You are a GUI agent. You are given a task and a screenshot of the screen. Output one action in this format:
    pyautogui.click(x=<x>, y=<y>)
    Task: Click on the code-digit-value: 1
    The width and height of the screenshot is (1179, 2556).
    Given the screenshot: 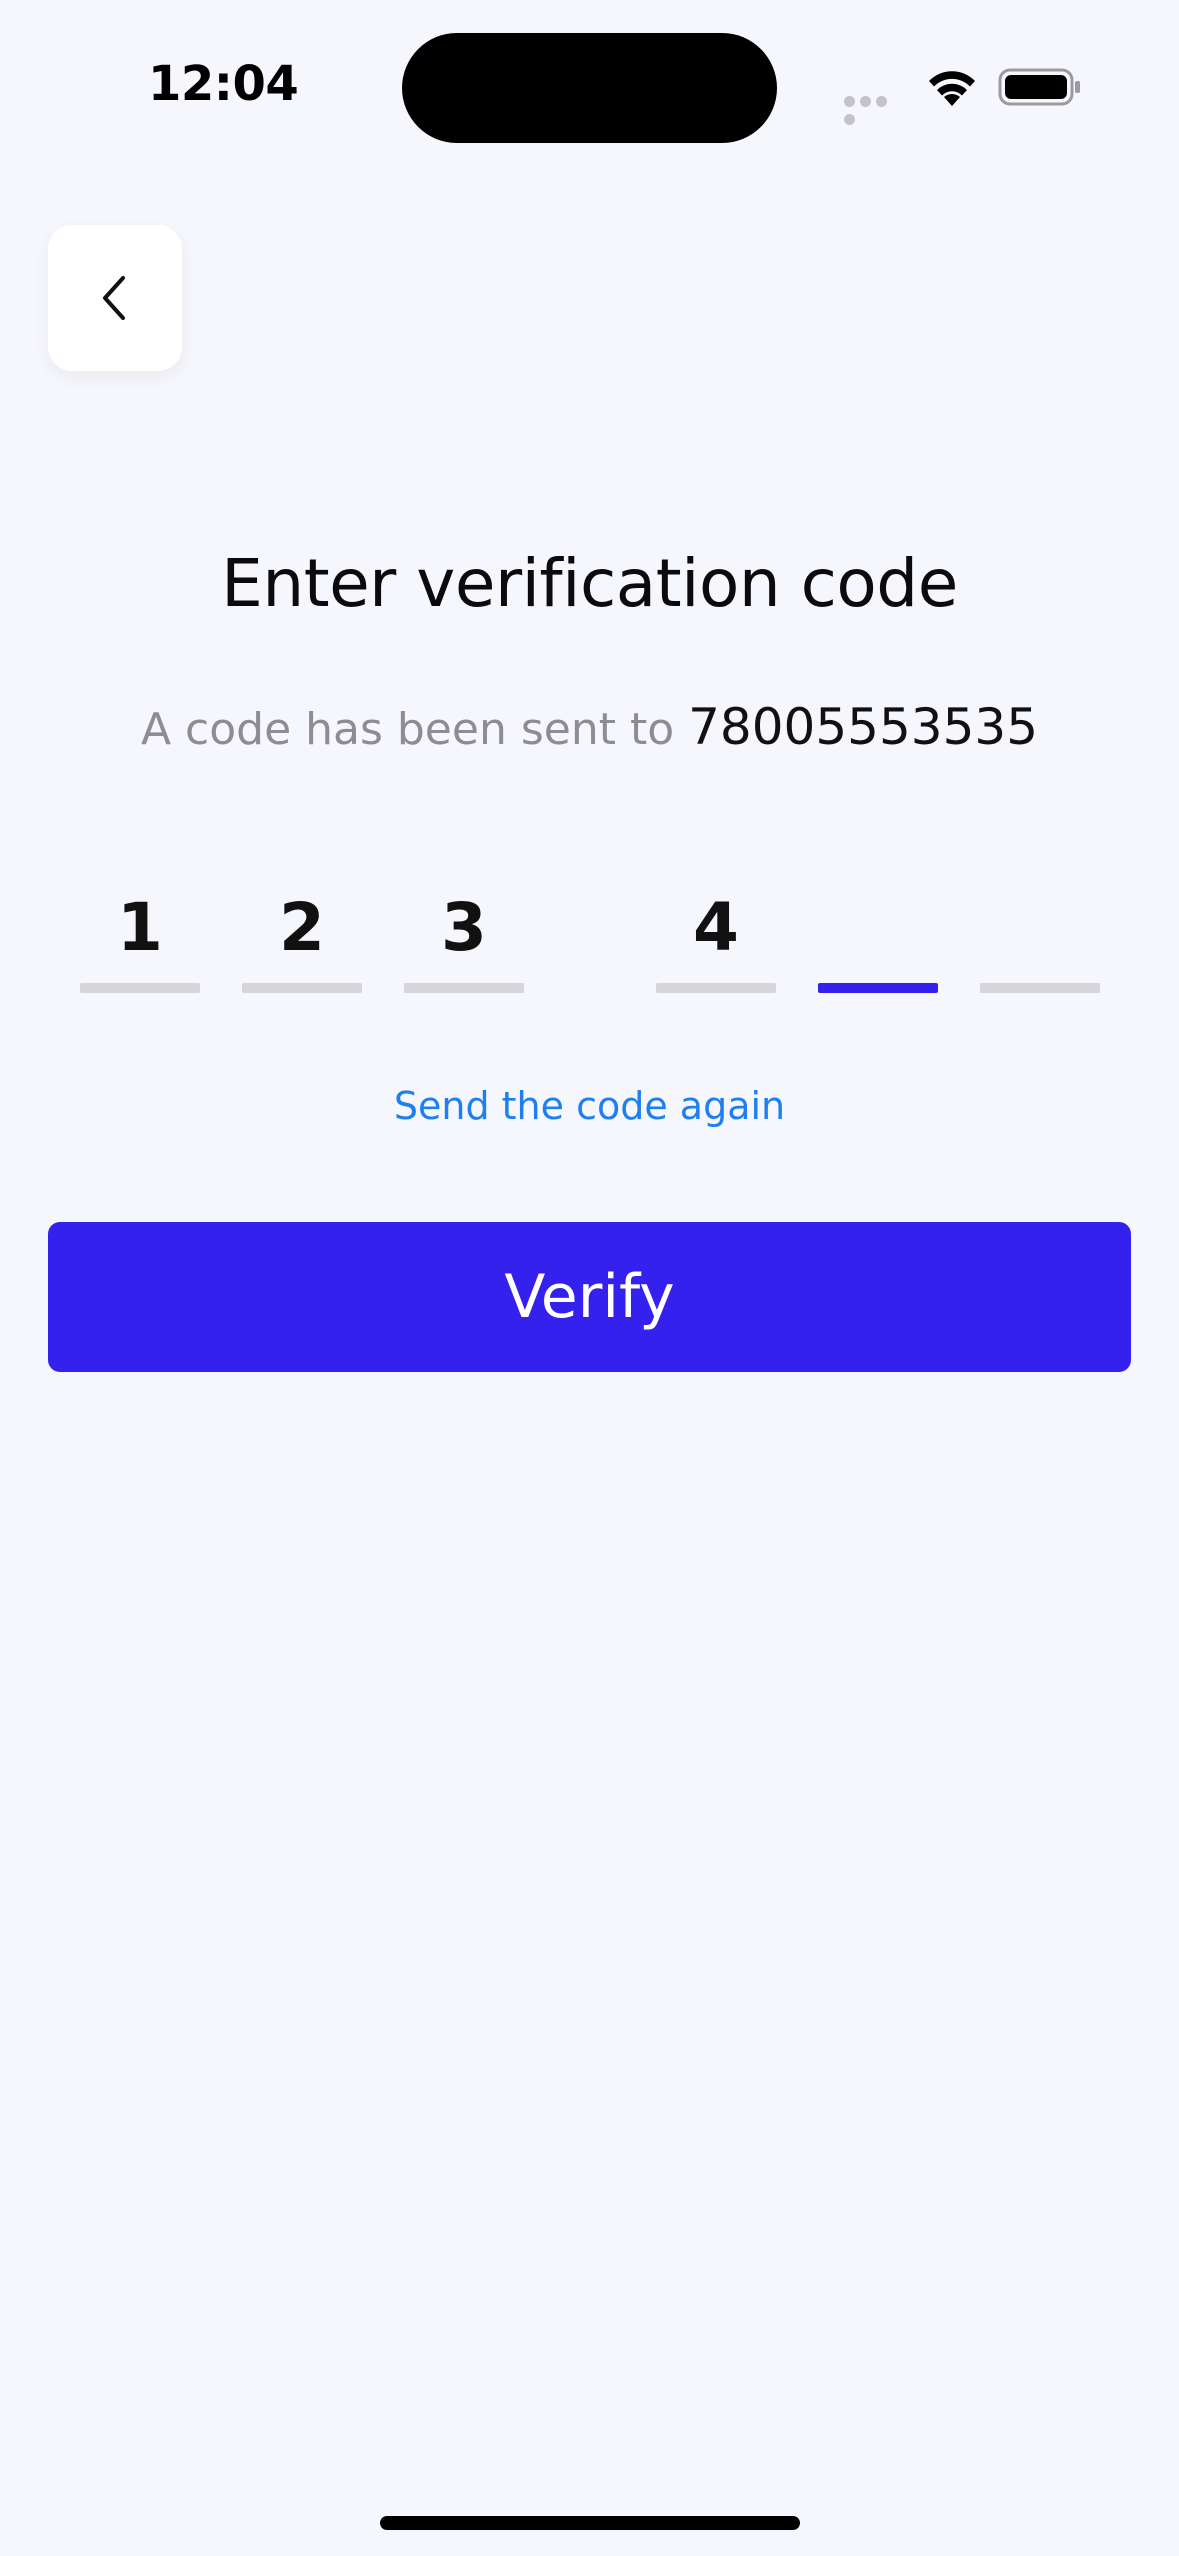 What is the action you would take?
    pyautogui.click(x=140, y=927)
    